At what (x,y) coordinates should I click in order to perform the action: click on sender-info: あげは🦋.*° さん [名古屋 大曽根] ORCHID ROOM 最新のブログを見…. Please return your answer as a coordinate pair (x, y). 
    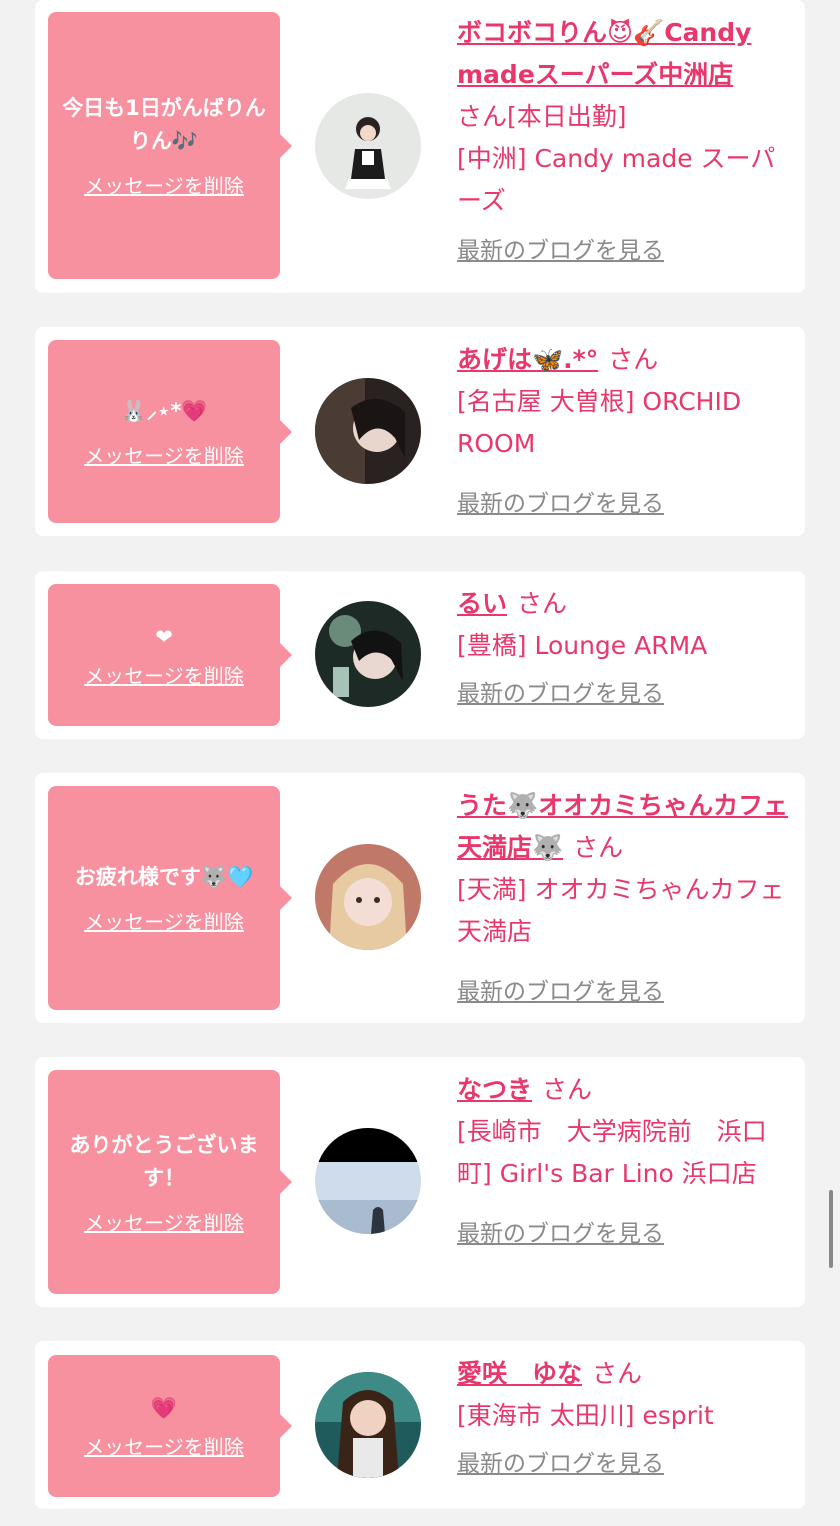
    Looking at the image, I should click on (624, 432).